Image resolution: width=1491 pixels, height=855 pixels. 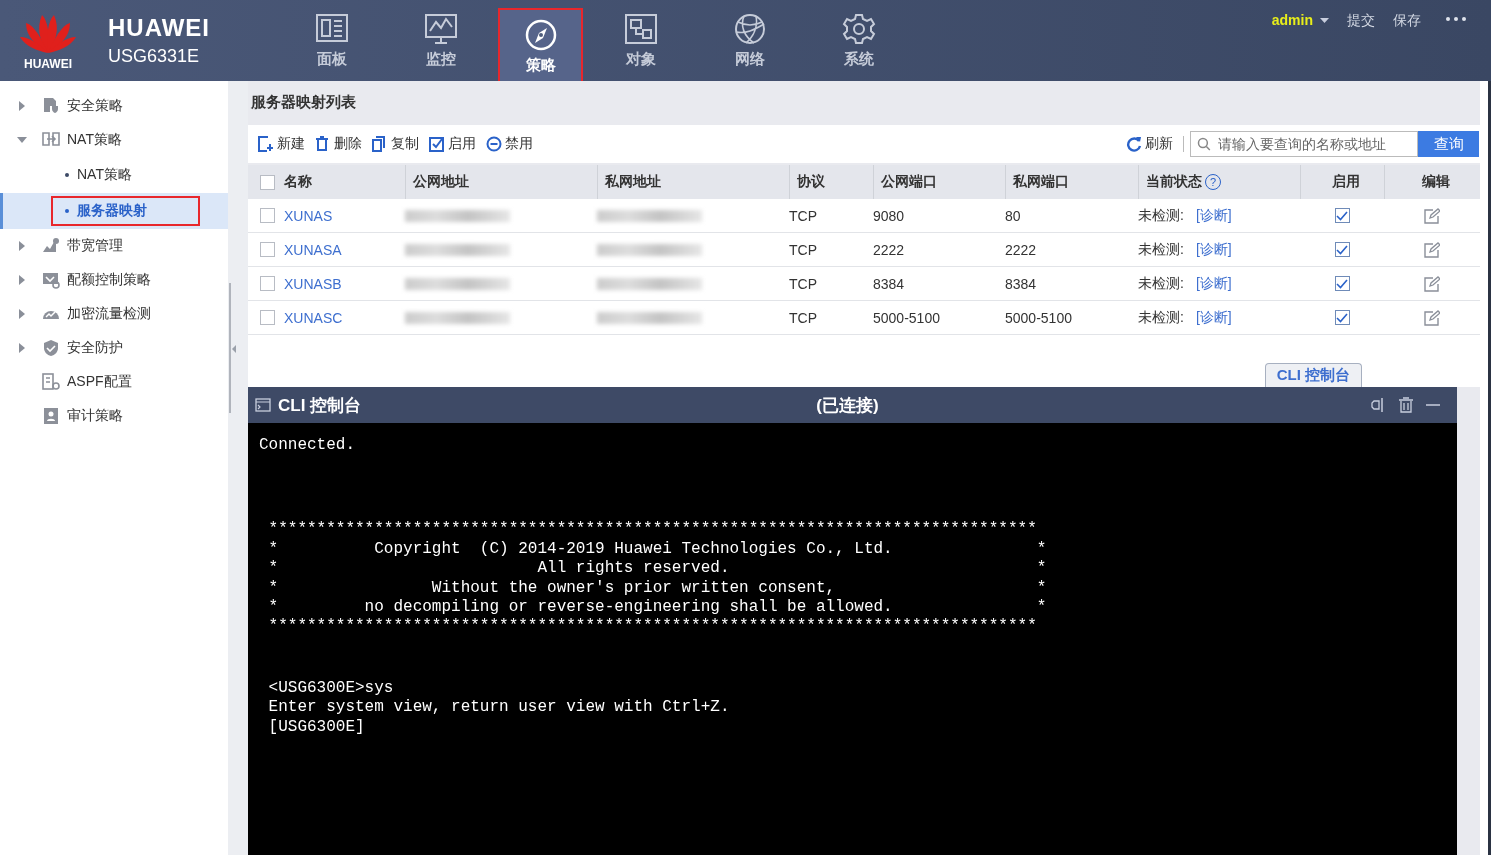 I want to click on screen-icon, so click(x=51, y=280).